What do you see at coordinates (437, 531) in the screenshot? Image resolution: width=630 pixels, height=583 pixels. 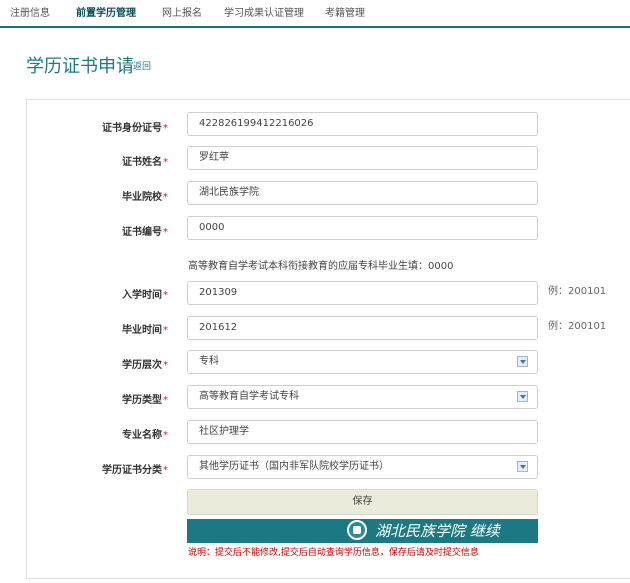 I see `banner-watermark-text: 湖北民族学院 继续` at bounding box center [437, 531].